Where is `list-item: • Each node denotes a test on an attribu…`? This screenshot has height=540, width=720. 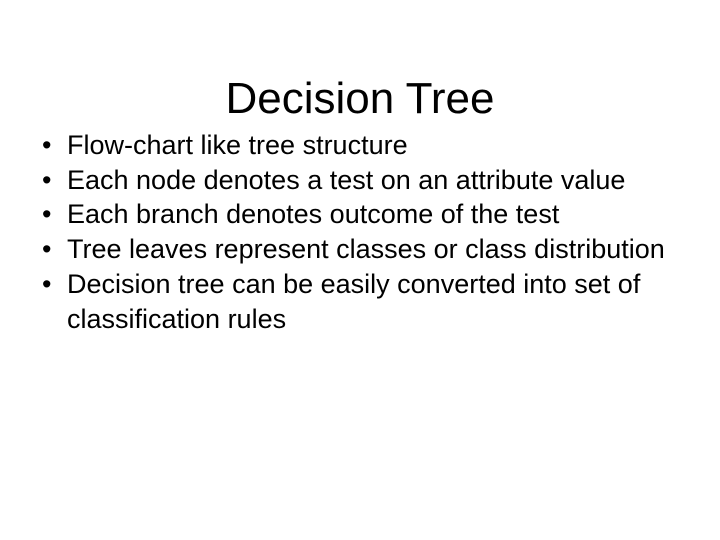
list-item: • Each node denotes a test on an attribu… is located at coordinates (361, 180).